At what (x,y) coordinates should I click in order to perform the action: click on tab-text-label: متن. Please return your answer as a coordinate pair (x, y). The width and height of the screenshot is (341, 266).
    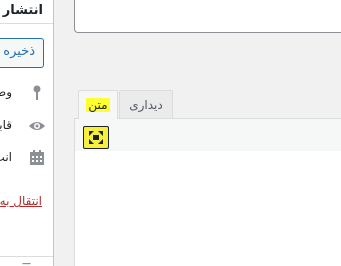
    Looking at the image, I should click on (98, 105).